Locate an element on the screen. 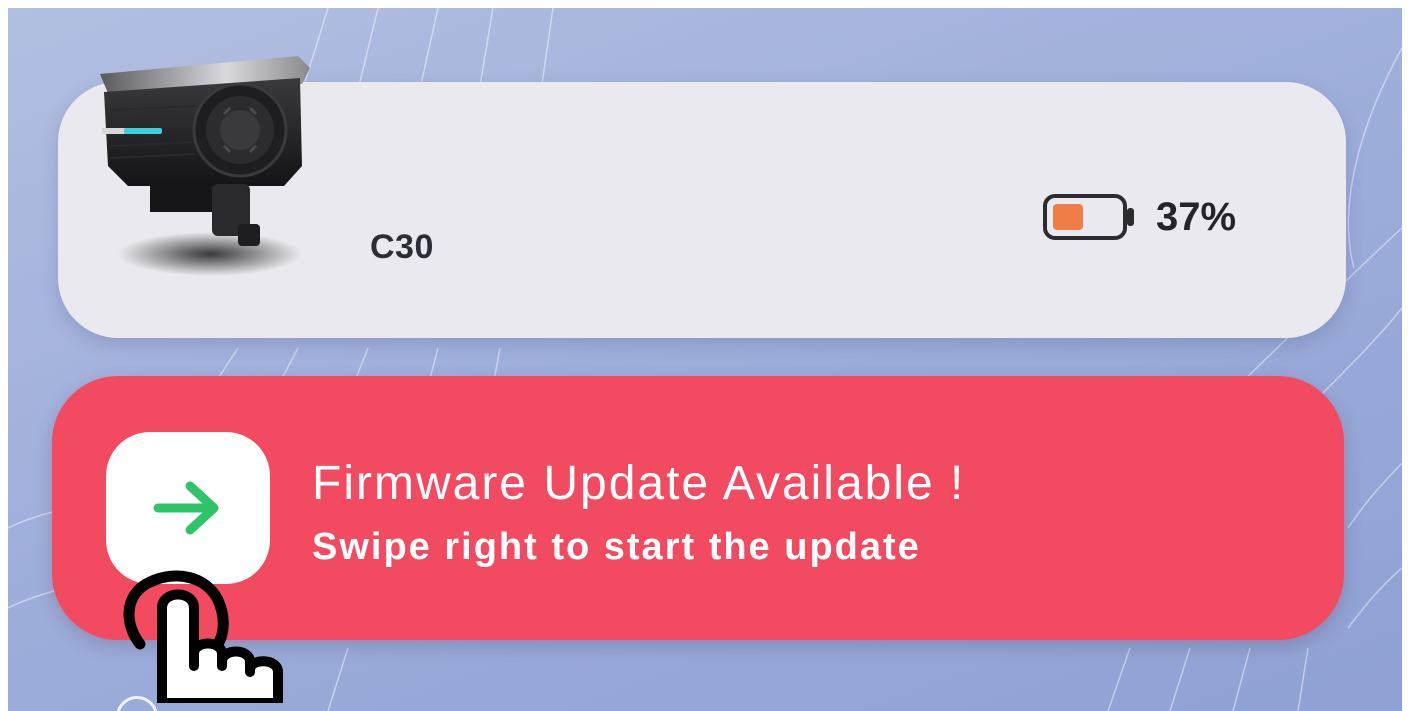  battery-fill is located at coordinates (1068, 217).